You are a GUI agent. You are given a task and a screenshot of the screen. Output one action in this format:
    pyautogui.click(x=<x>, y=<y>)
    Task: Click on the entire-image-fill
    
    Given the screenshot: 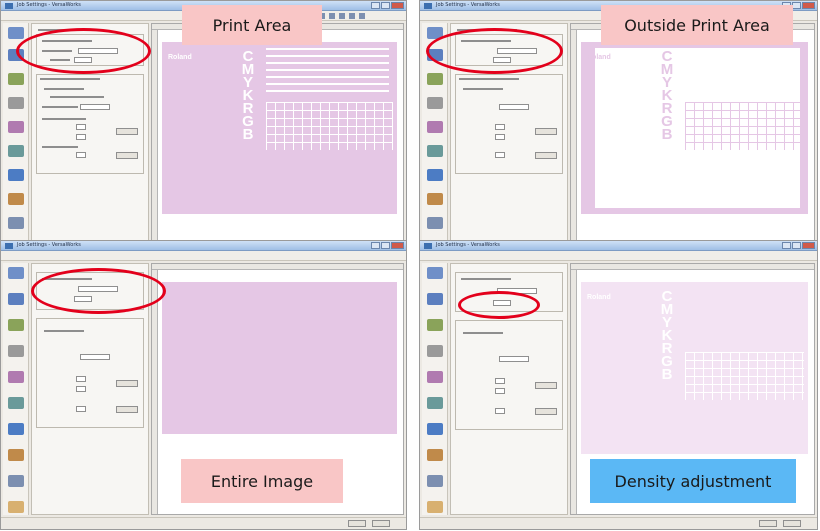 What is the action you would take?
    pyautogui.click(x=279, y=358)
    